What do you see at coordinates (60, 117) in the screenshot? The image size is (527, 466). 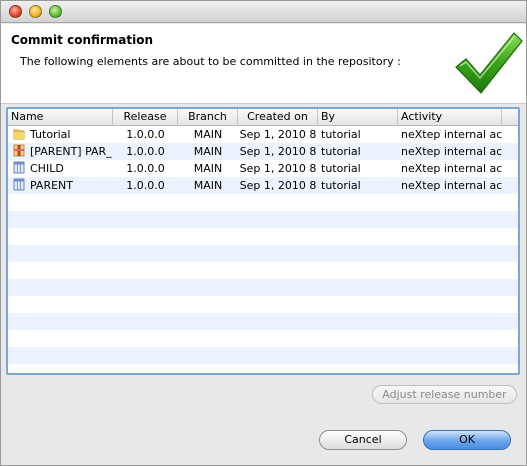 I see `column-header-name: Name` at bounding box center [60, 117].